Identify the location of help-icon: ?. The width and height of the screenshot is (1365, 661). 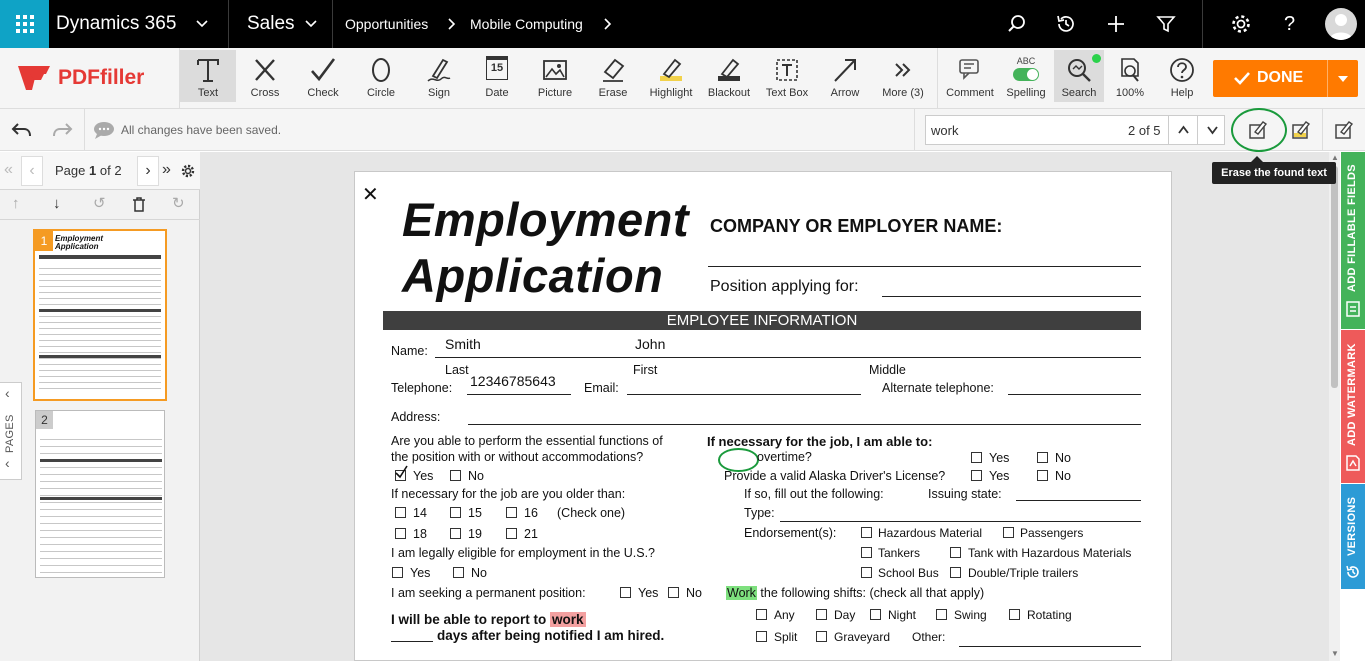
(1289, 24).